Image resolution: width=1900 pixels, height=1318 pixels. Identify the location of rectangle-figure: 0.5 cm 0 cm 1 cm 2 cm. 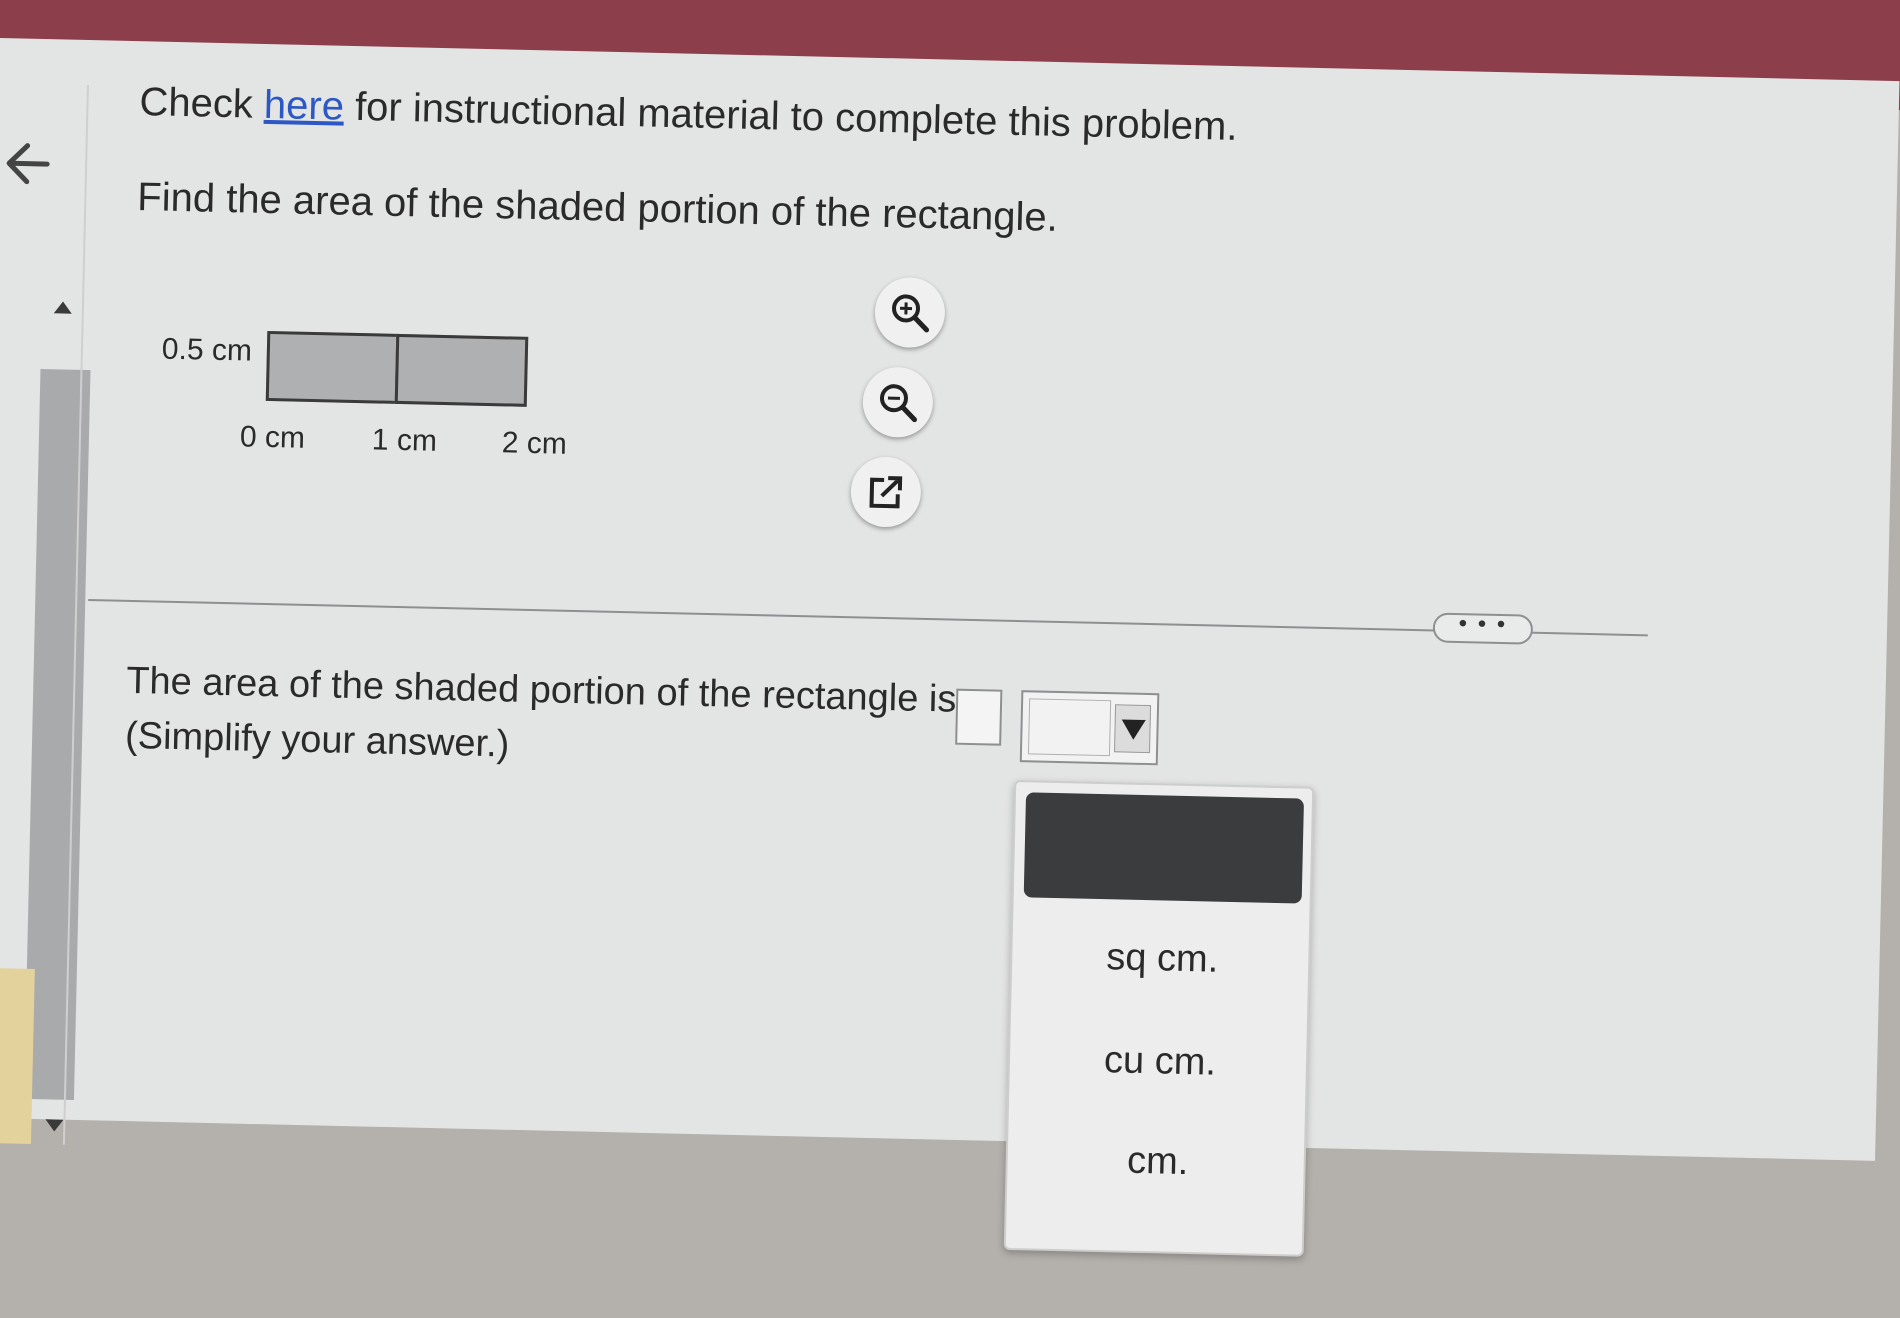
(373, 385).